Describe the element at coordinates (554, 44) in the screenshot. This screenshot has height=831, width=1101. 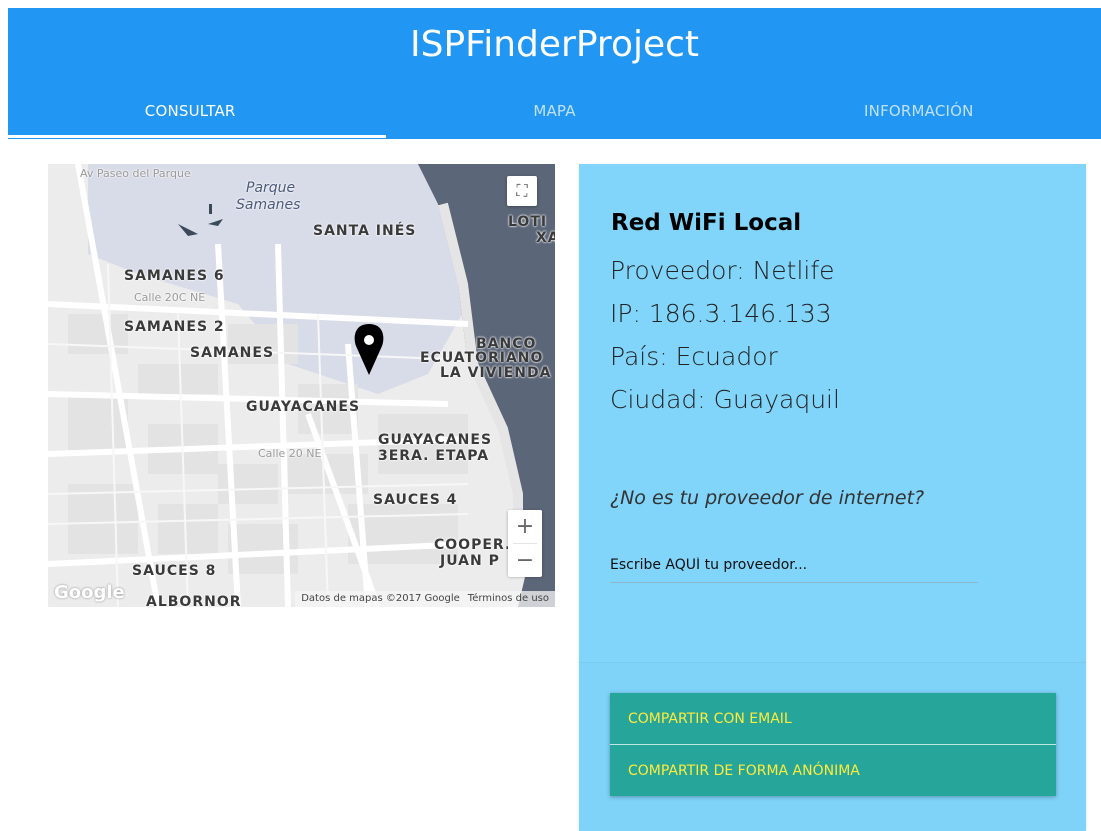
I see `app-title: ISPFinderProject` at that location.